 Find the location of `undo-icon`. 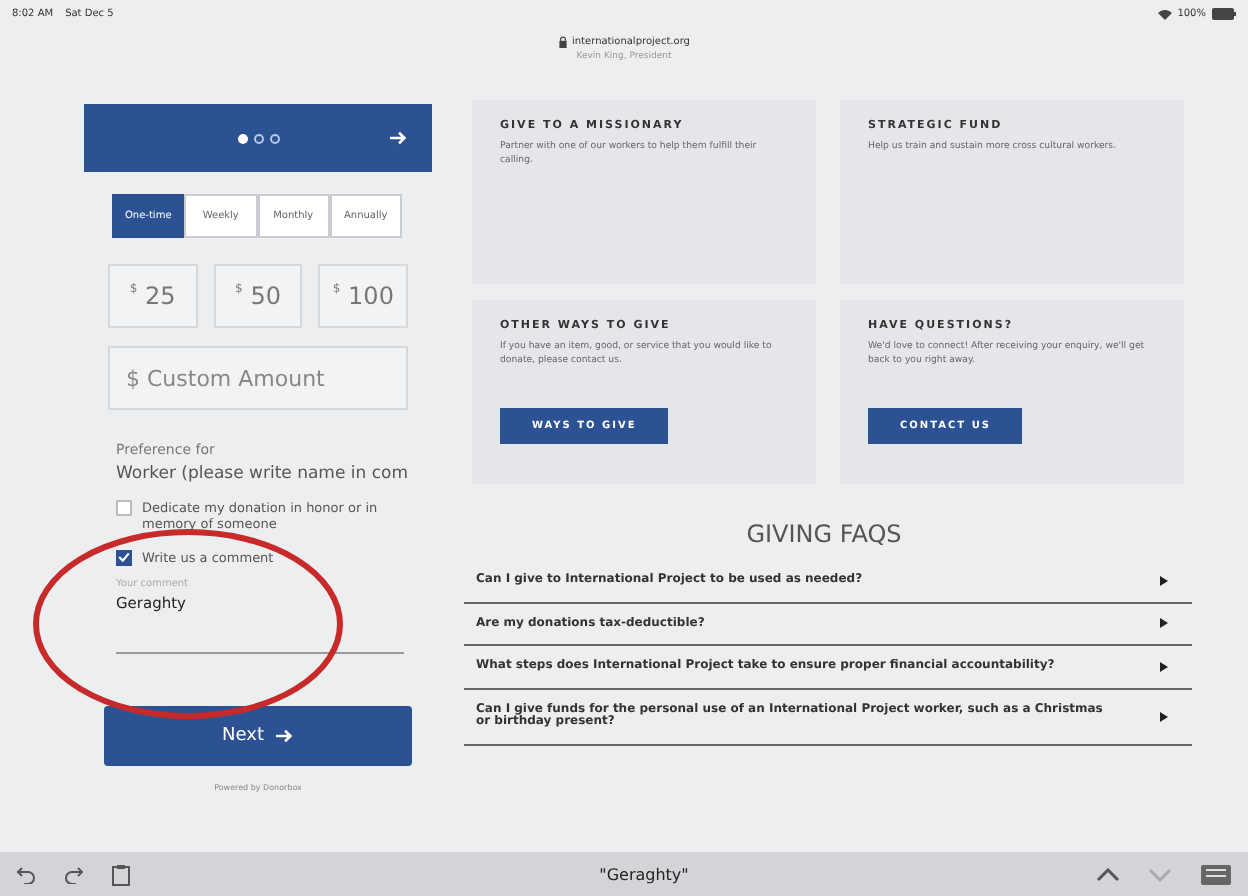

undo-icon is located at coordinates (26, 874).